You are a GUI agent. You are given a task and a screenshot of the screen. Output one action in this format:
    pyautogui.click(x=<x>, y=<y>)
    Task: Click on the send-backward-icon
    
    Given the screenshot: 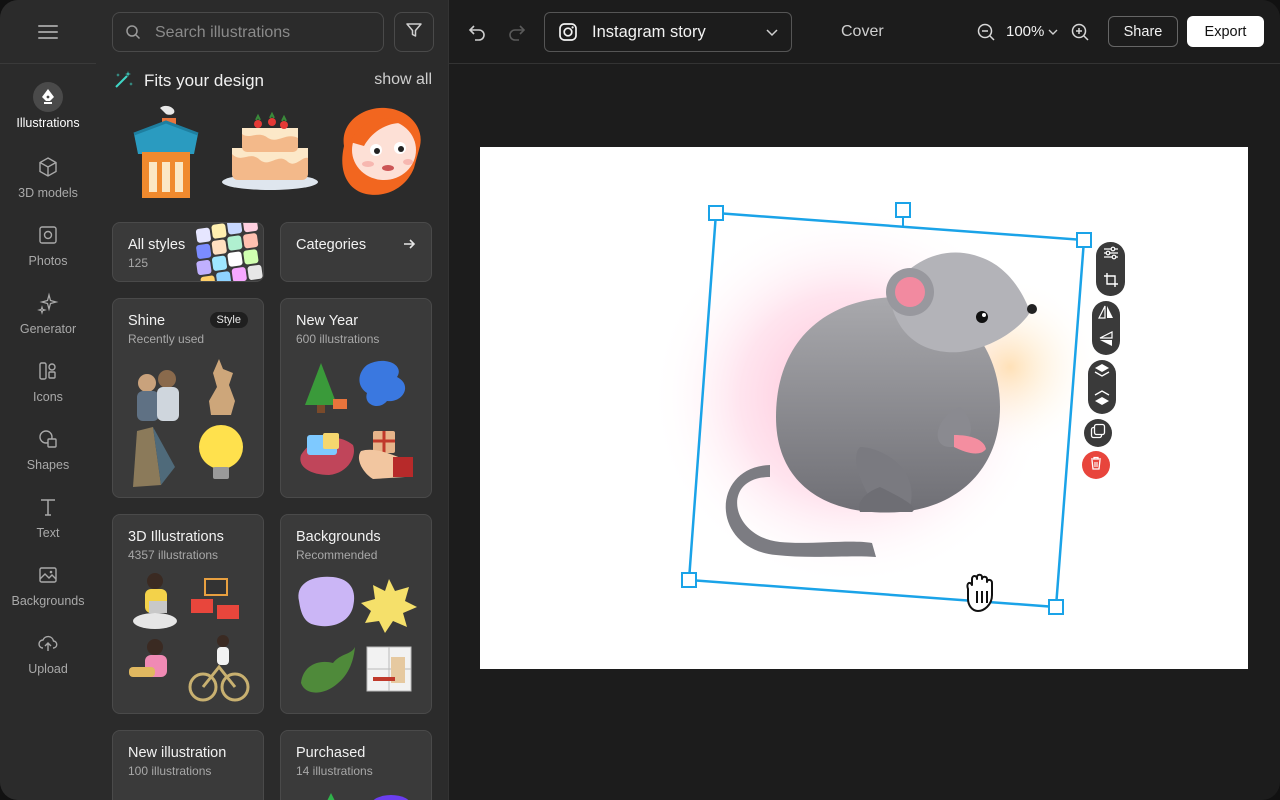 What is the action you would take?
    pyautogui.click(x=1102, y=400)
    